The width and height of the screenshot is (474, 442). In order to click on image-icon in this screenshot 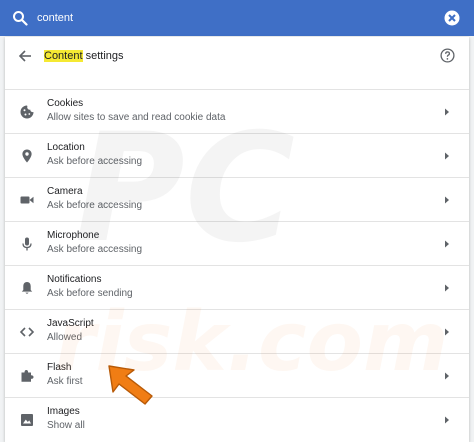, I will do `click(27, 420)`.